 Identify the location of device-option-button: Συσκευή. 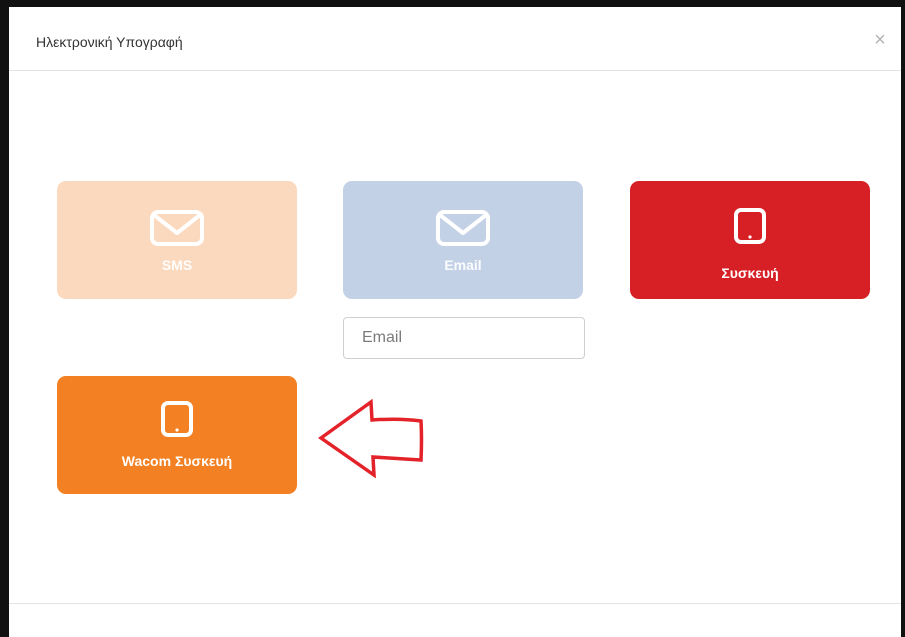
(750, 240).